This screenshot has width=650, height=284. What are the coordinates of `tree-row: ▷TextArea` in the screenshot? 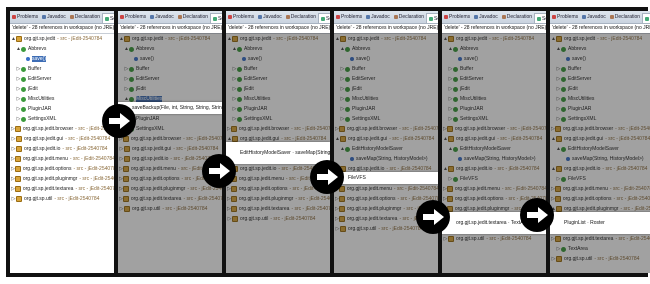 It's located at (600, 249).